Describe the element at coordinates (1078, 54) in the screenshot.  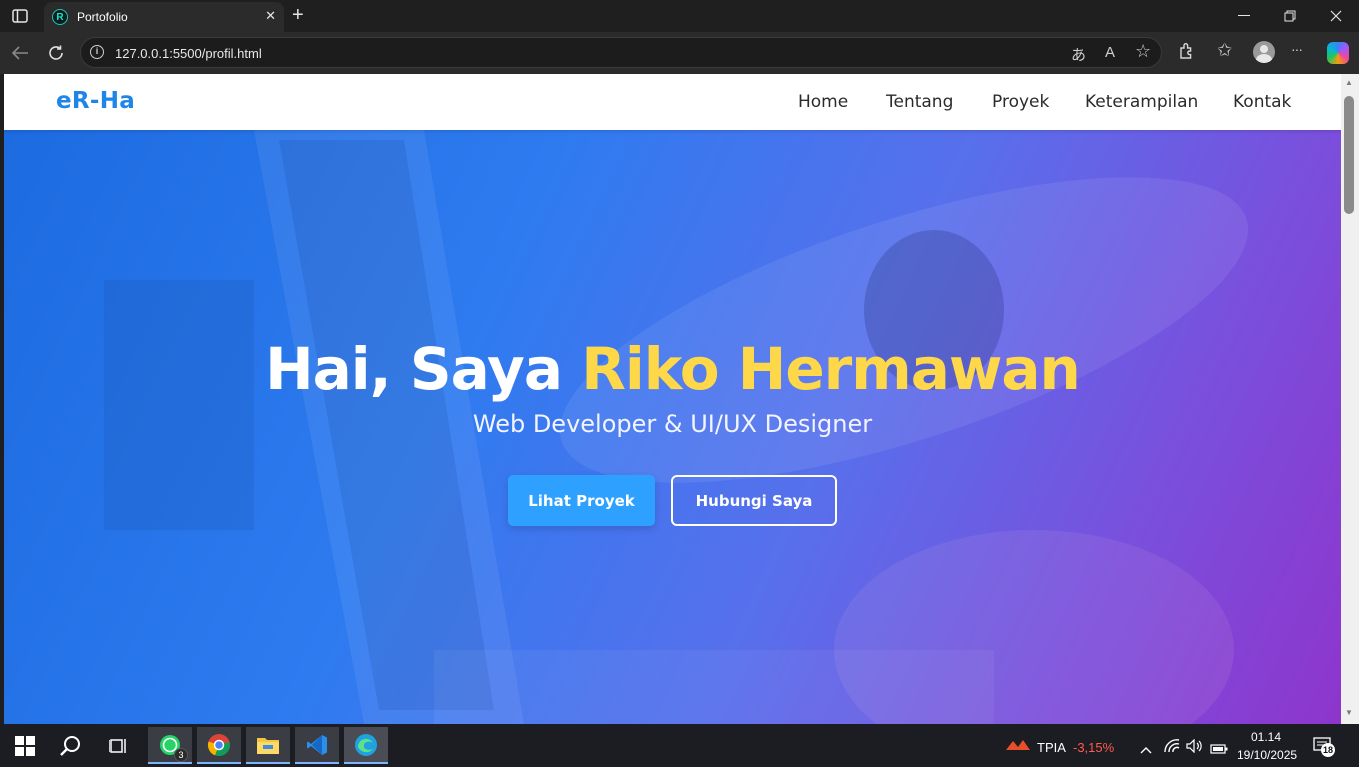
I see `translate-icon: あ` at that location.